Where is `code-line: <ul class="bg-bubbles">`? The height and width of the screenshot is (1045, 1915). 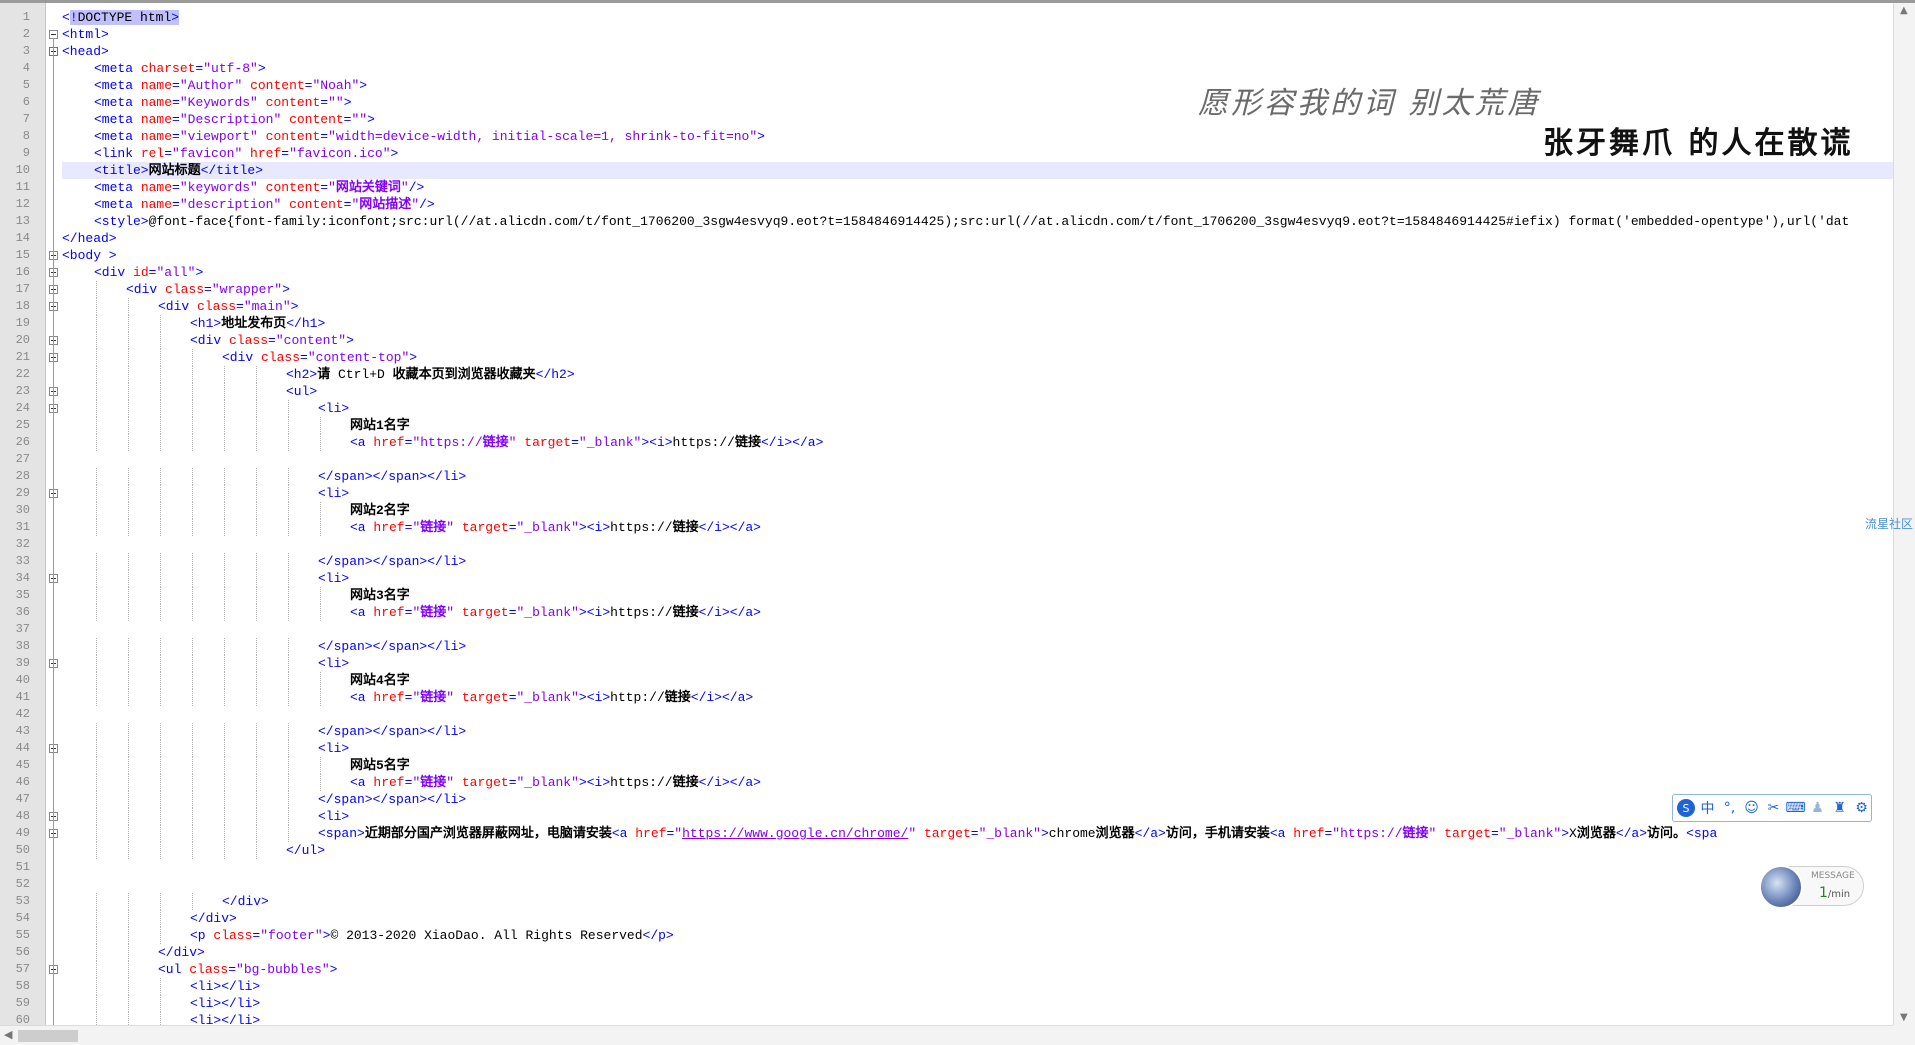 code-line: <ul class="bg-bubbles"> is located at coordinates (977, 969).